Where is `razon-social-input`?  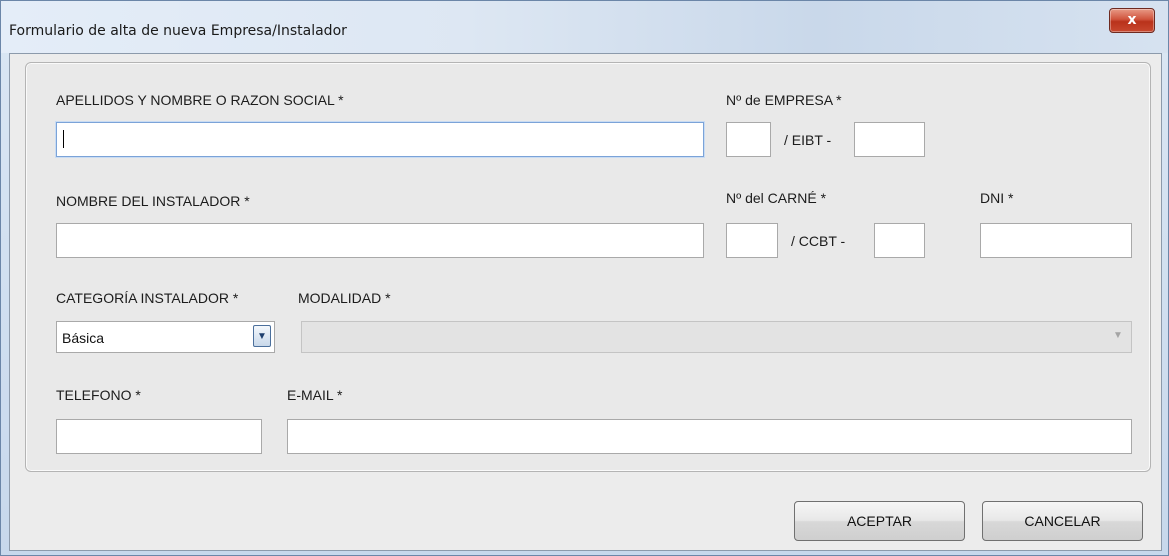
razon-social-input is located at coordinates (380, 139).